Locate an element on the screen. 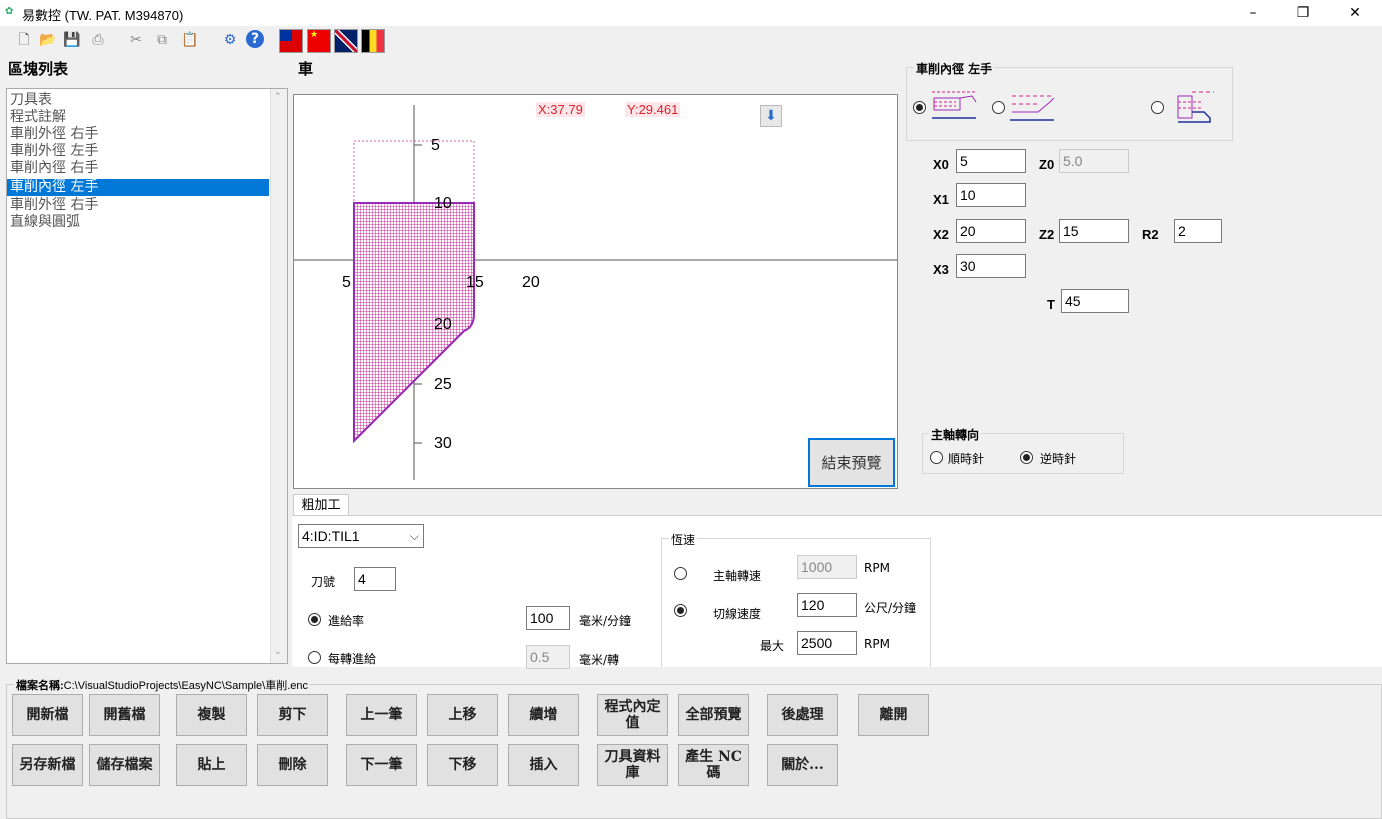 This screenshot has height=819, width=1382. list-item: 車削外徑 左手 is located at coordinates (138, 151).